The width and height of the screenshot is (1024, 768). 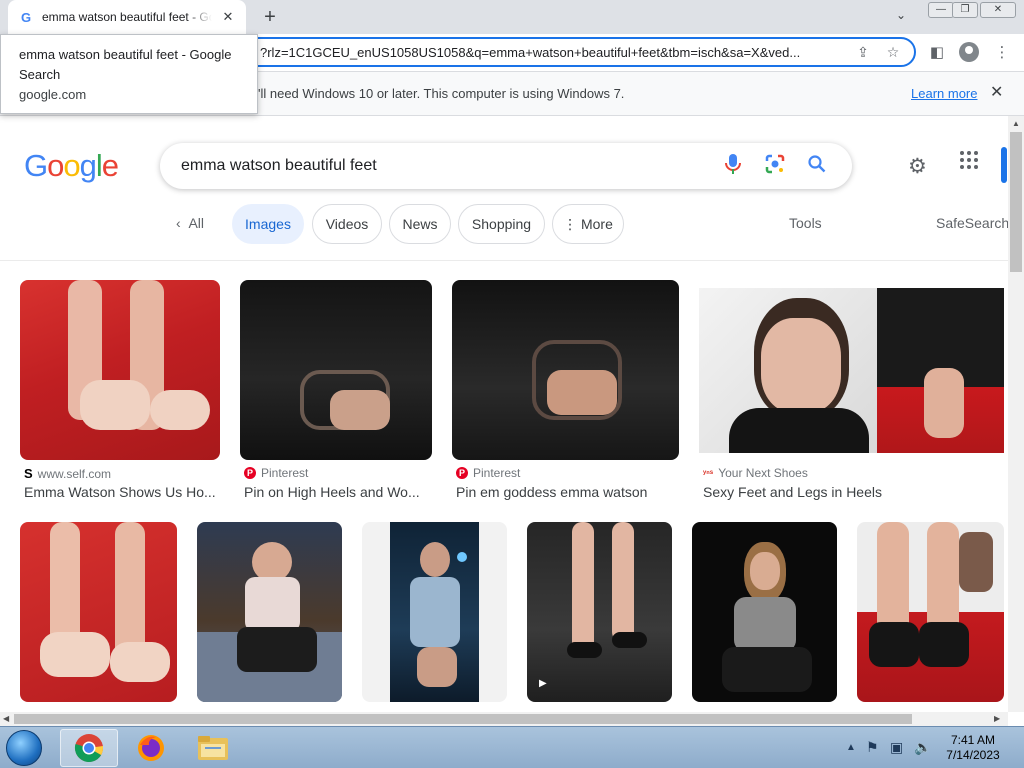 I want to click on result-caption: Pin em goddess emma watson, so click(x=567, y=492).